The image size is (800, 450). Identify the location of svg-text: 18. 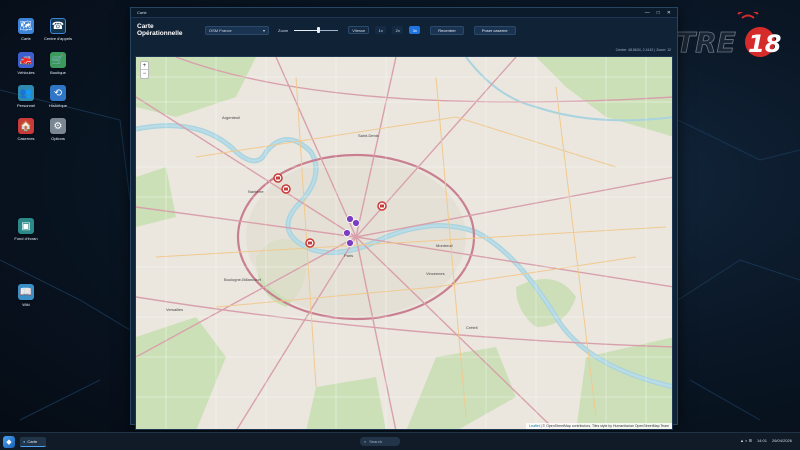
(764, 44).